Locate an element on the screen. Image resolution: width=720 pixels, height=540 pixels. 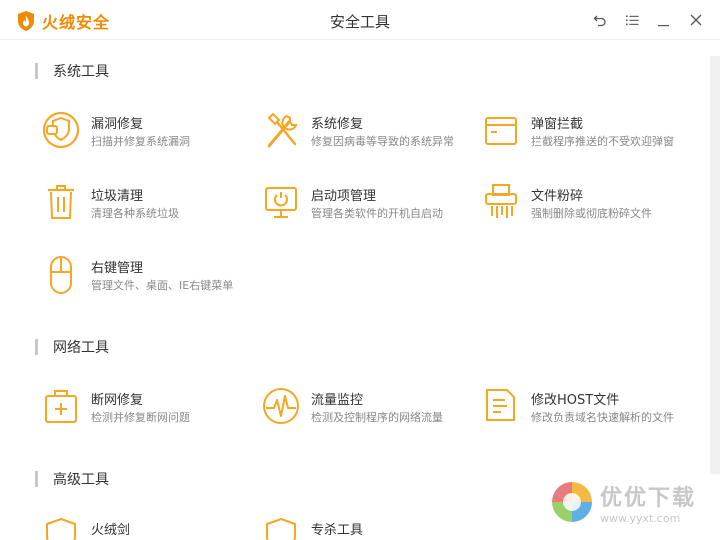
tool-name: 文件粉碎 is located at coordinates (557, 196).